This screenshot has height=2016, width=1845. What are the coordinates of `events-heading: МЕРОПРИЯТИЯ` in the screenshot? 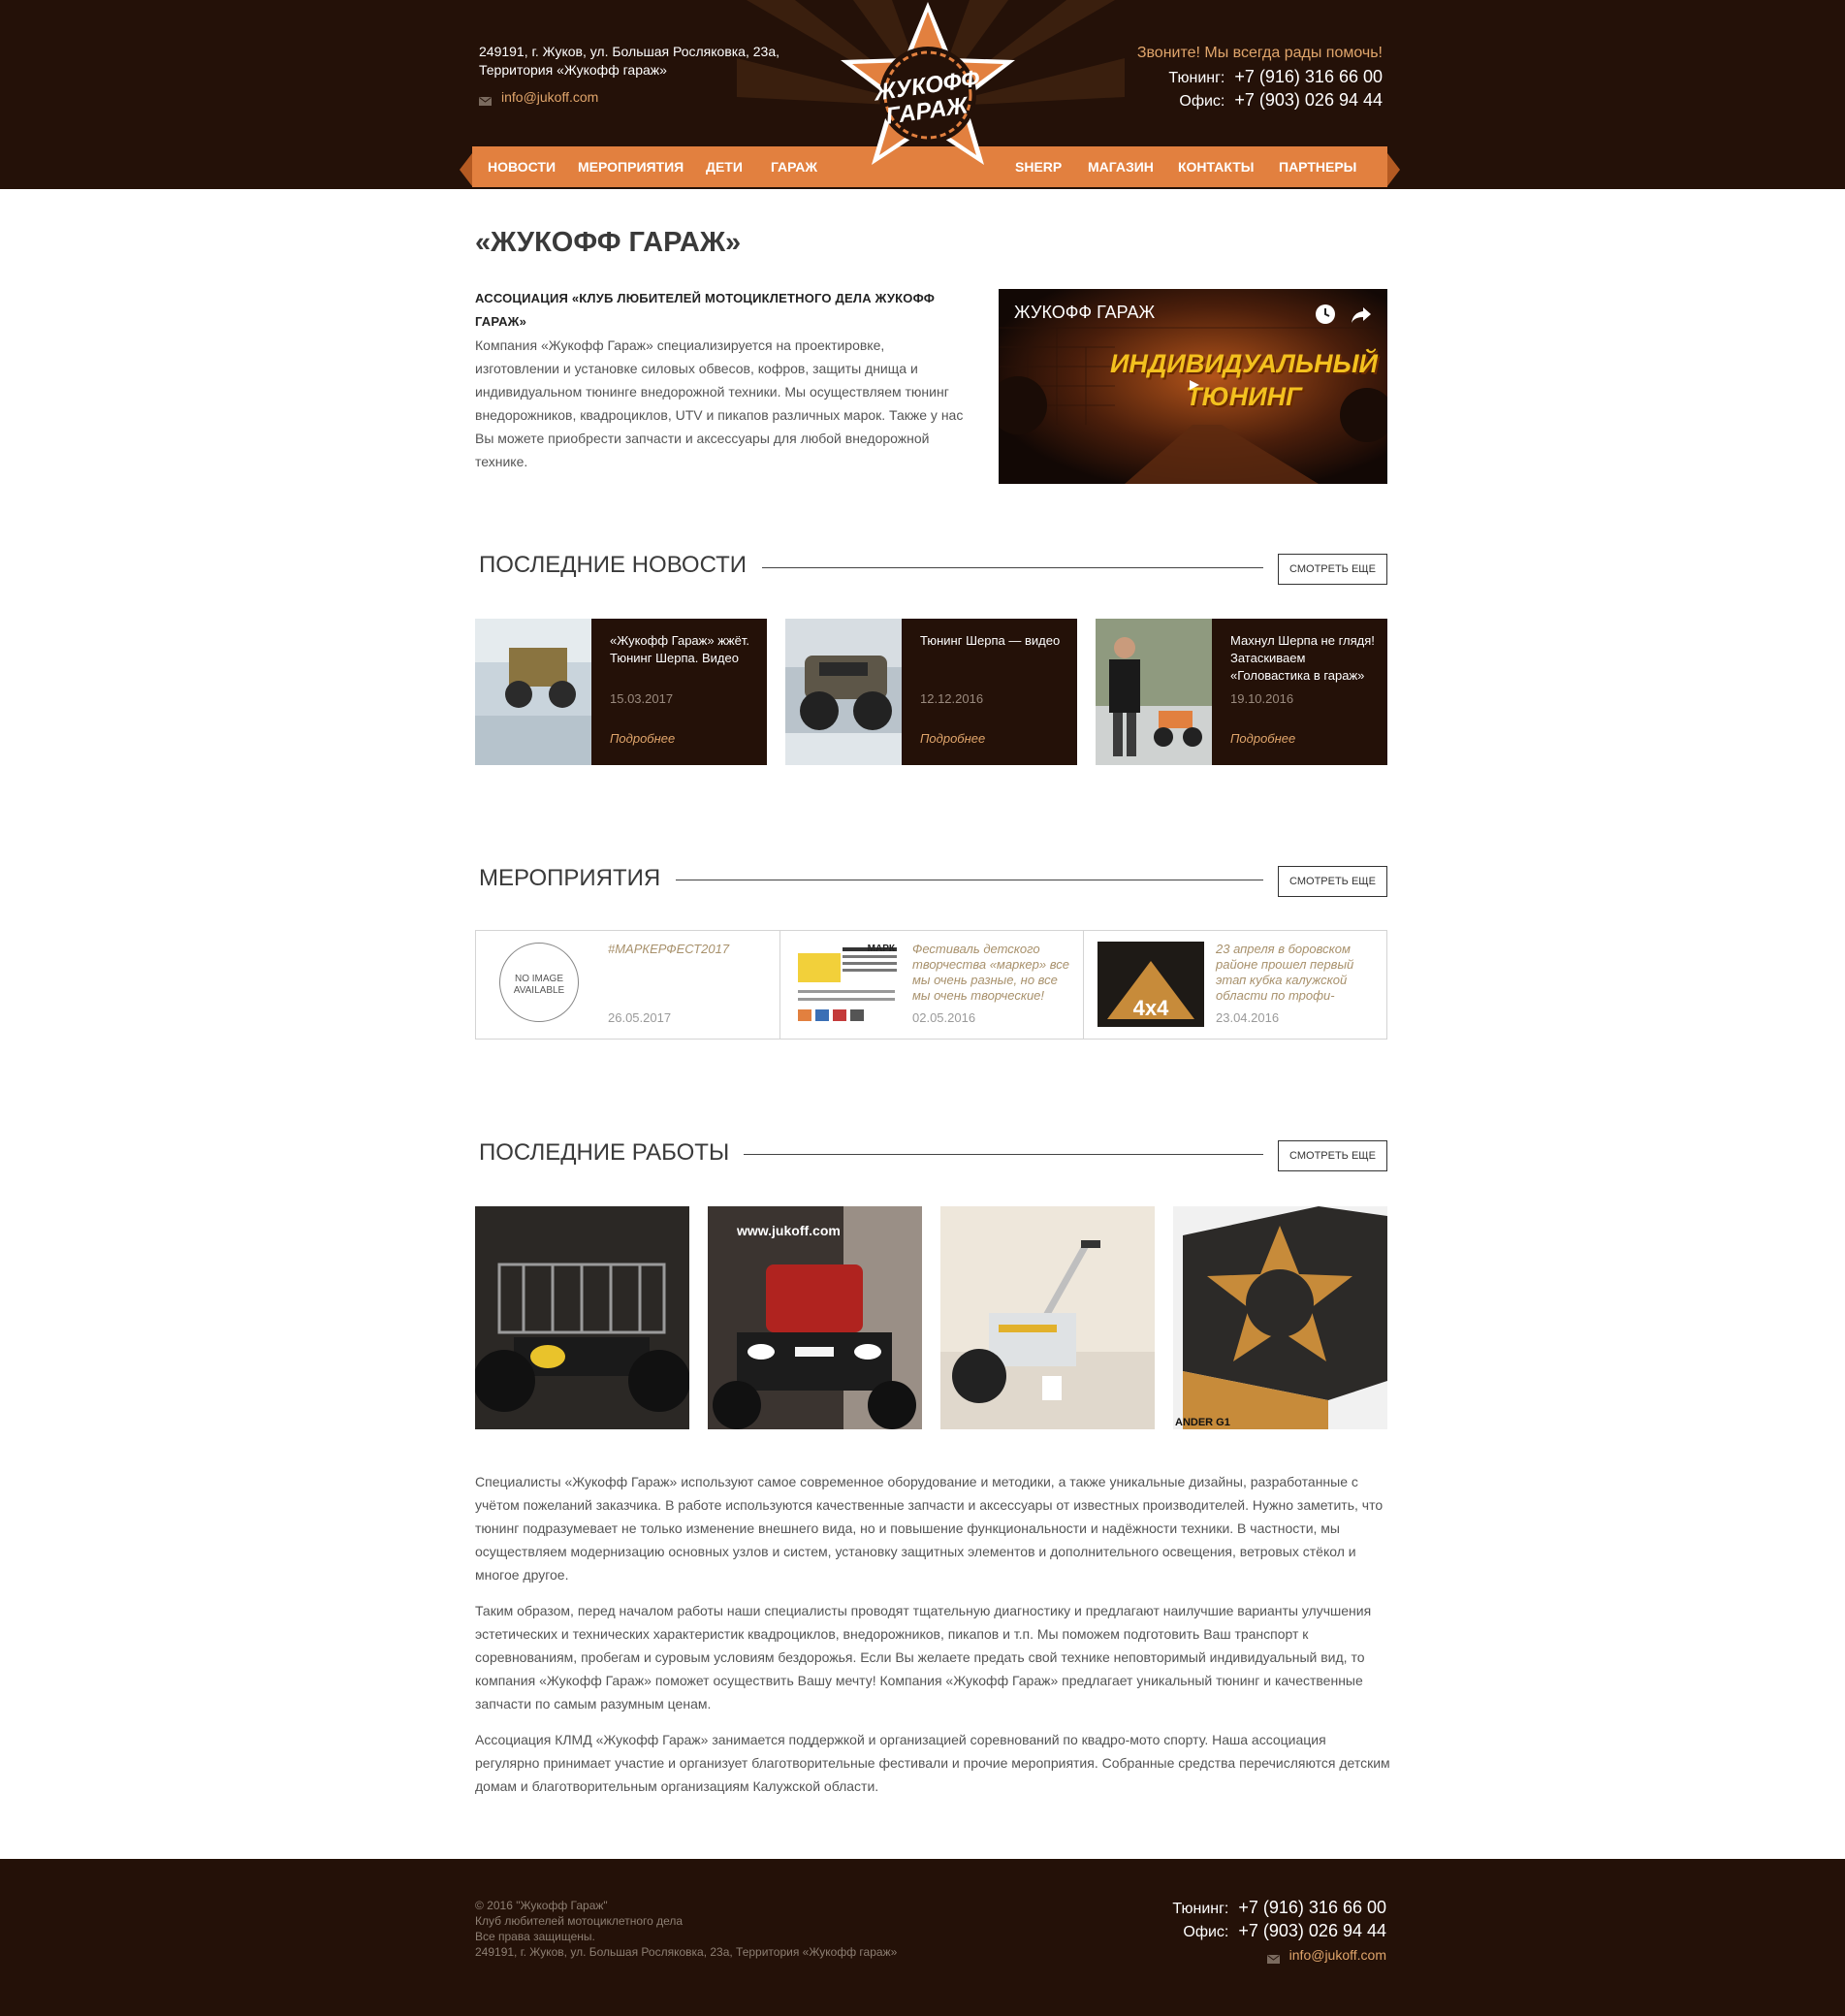 It's located at (570, 878).